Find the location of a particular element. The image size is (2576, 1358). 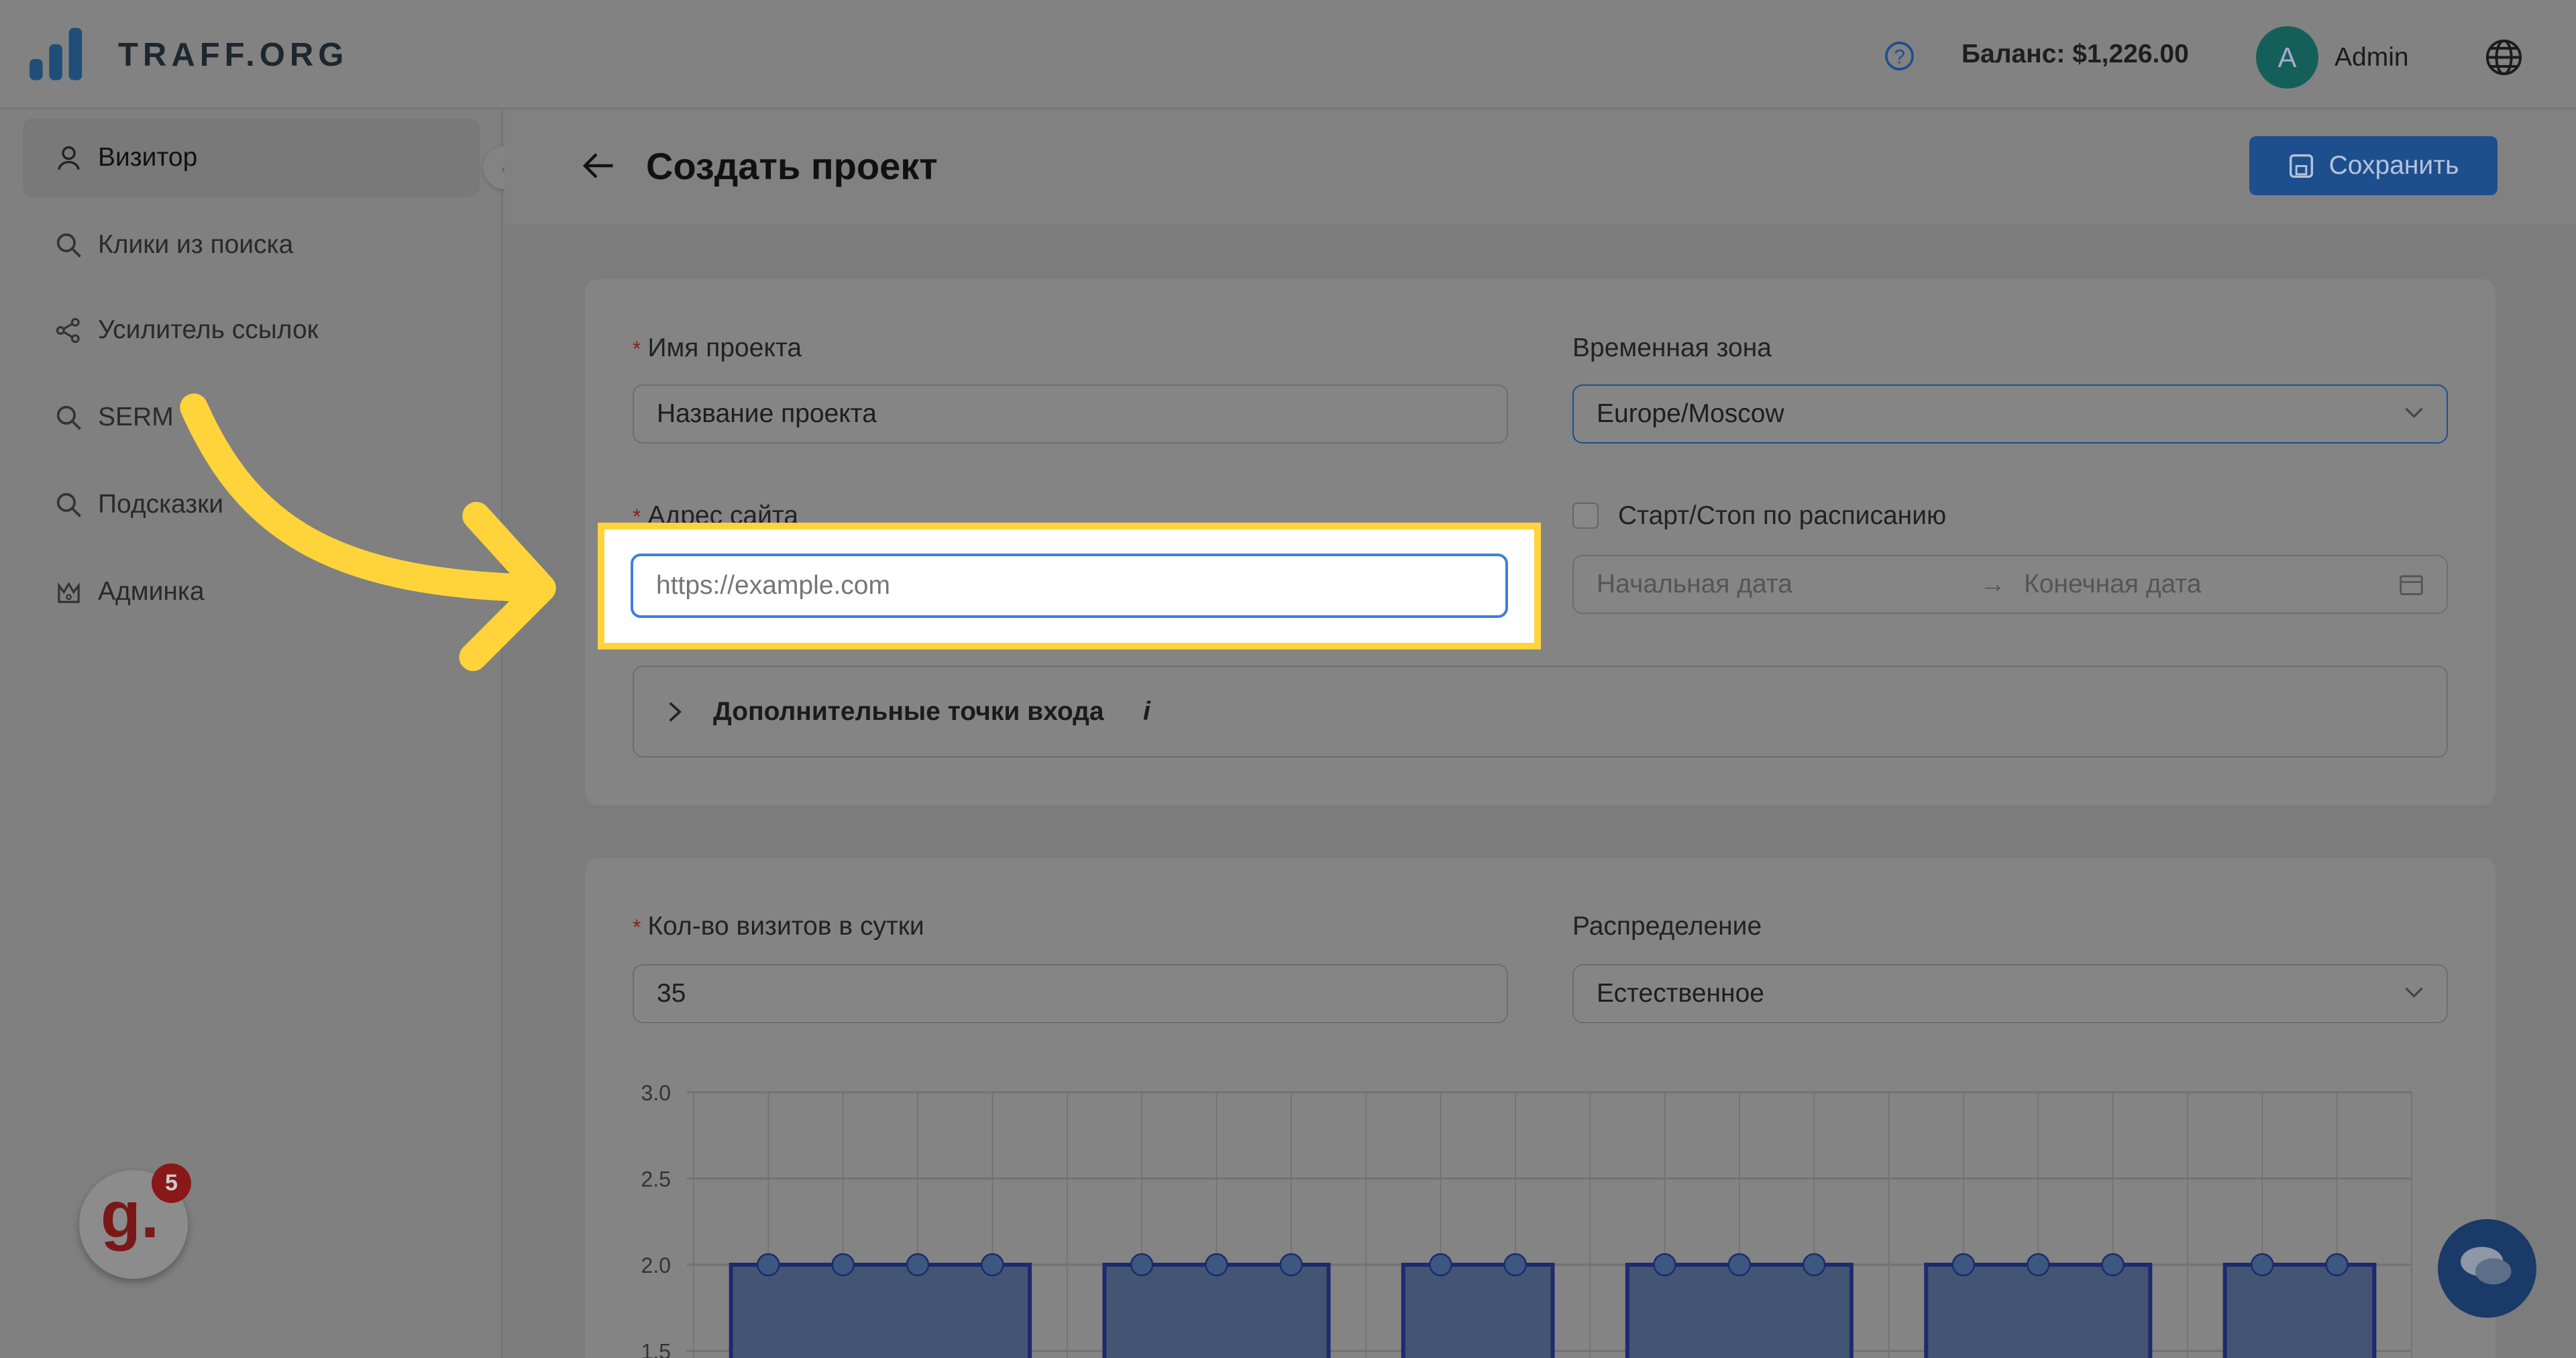

range-arrow-icon: → is located at coordinates (1993, 584).